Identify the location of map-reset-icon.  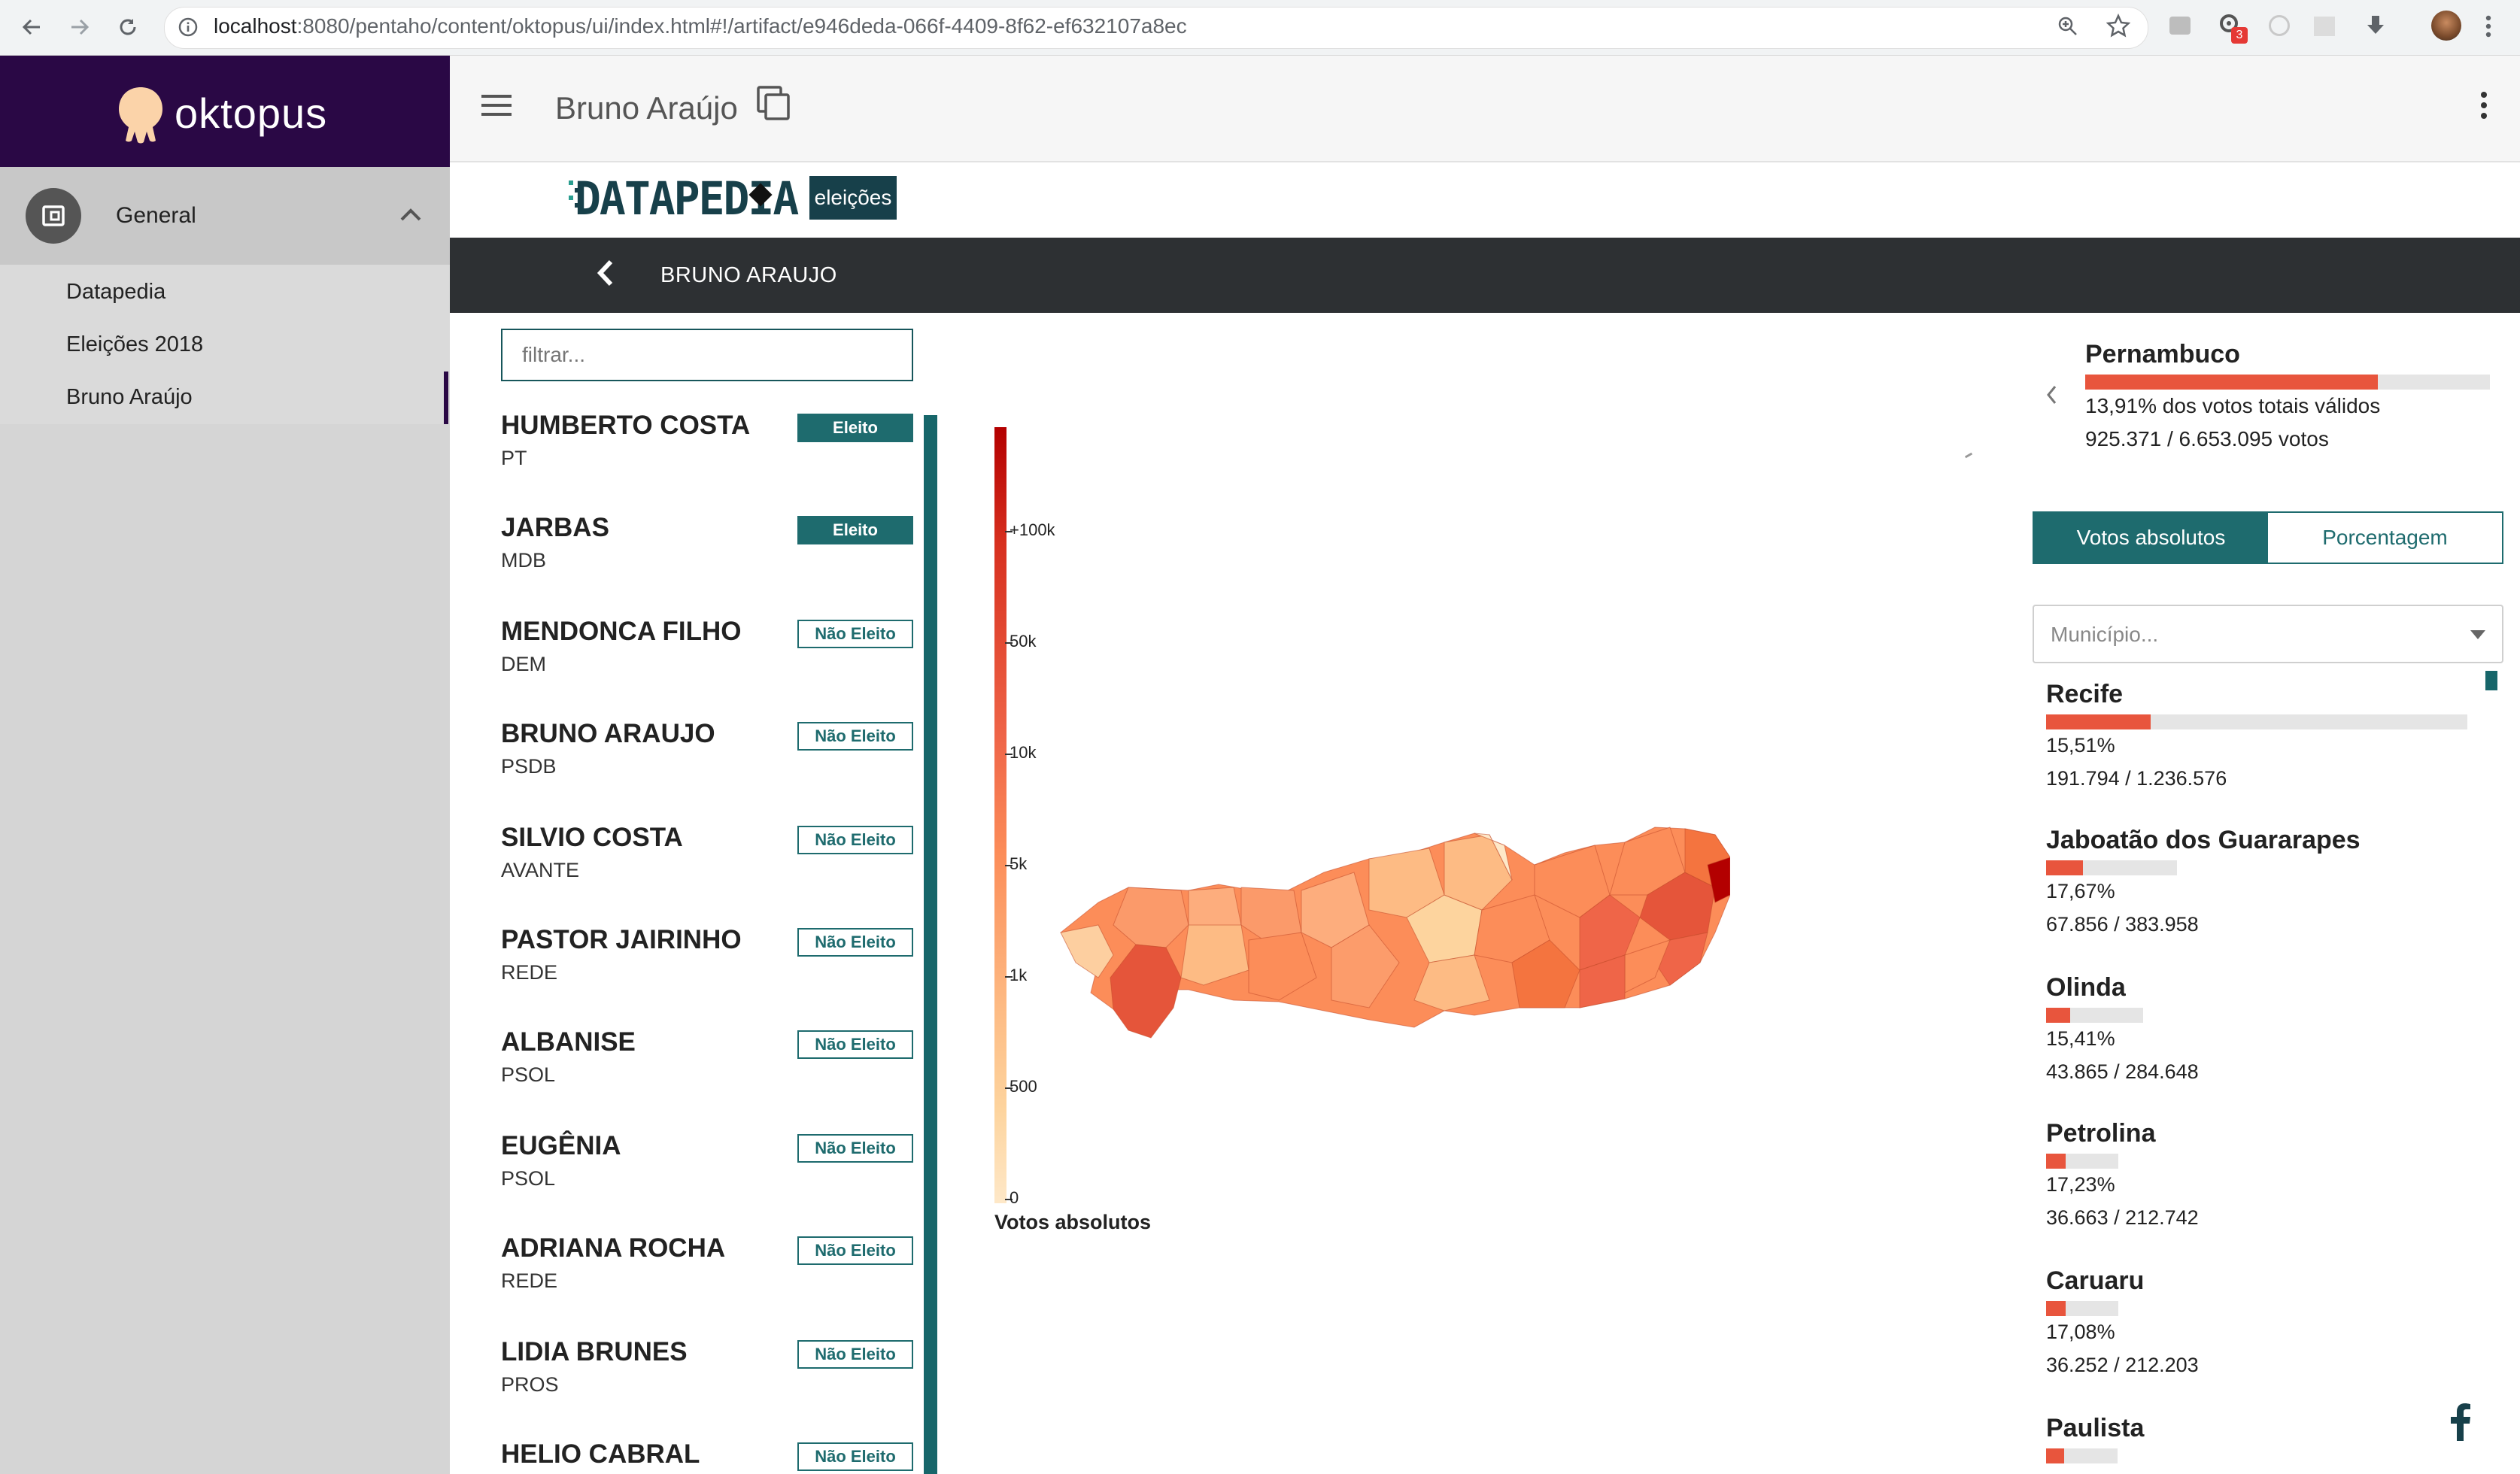
(1968, 455).